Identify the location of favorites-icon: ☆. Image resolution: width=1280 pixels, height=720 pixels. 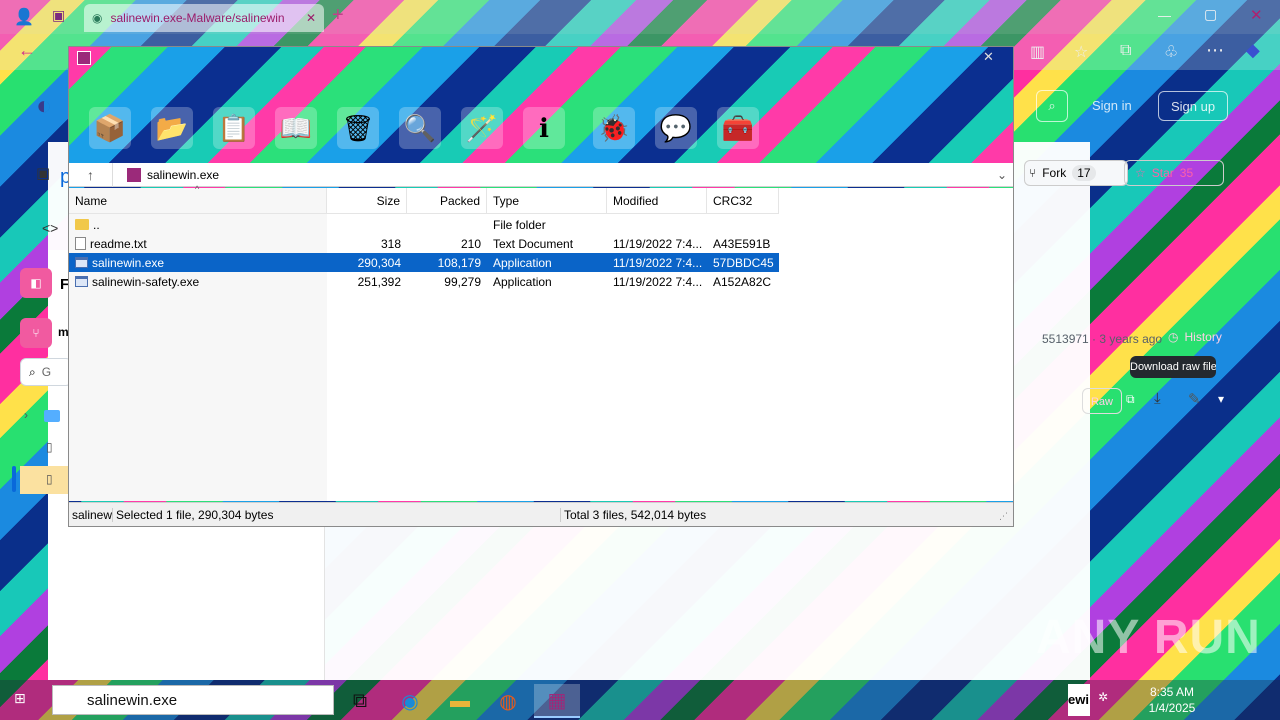
(1081, 52).